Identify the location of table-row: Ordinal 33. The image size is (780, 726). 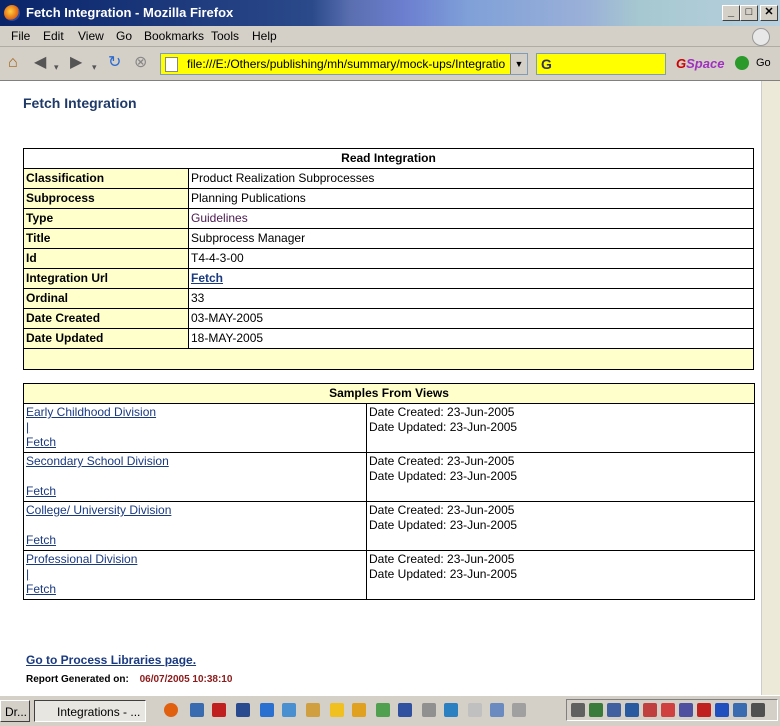
(388, 298).